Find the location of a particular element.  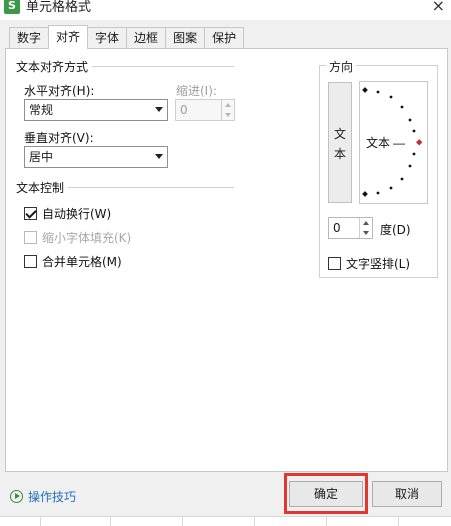

tab-alignment: 对齐 is located at coordinates (68, 37).